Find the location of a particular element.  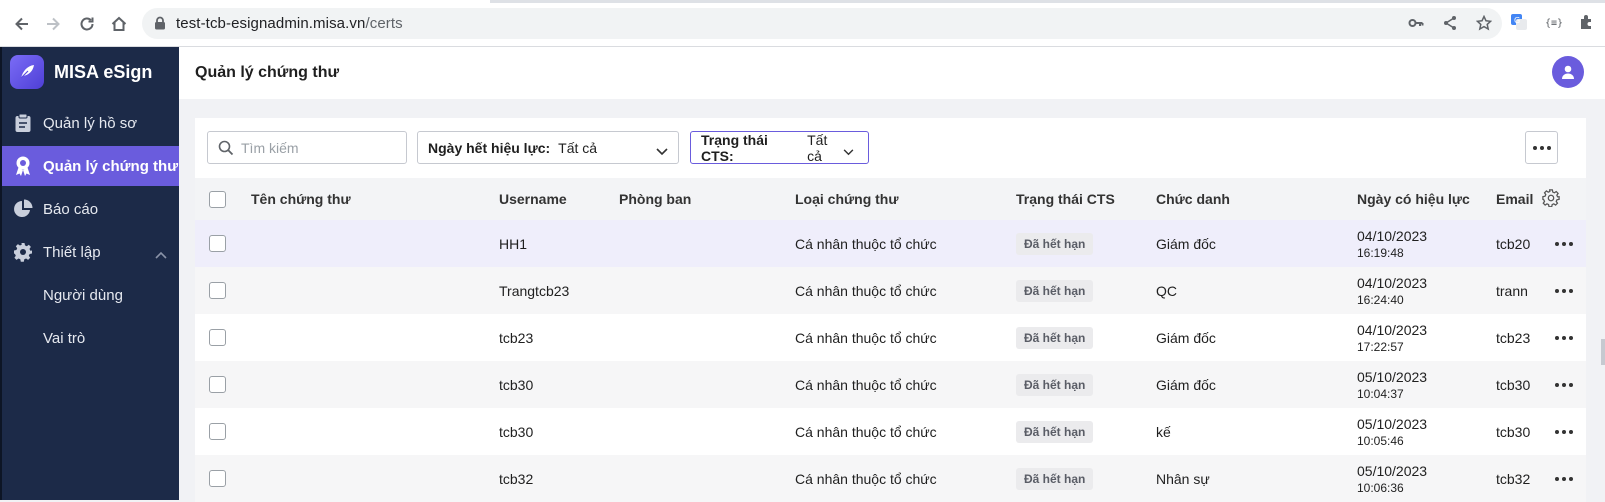

effective-time: 10:05:46 is located at coordinates (1380, 440).